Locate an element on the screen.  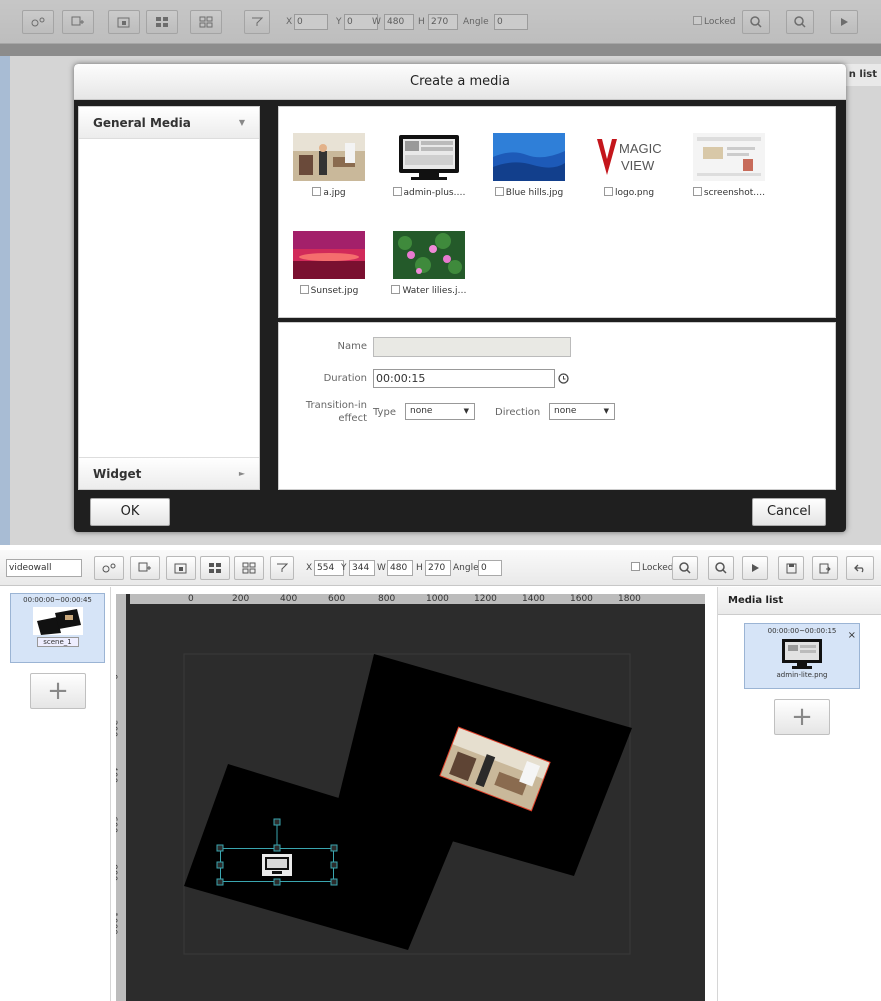
media-item-thumbnail is located at coordinates (802, 654).